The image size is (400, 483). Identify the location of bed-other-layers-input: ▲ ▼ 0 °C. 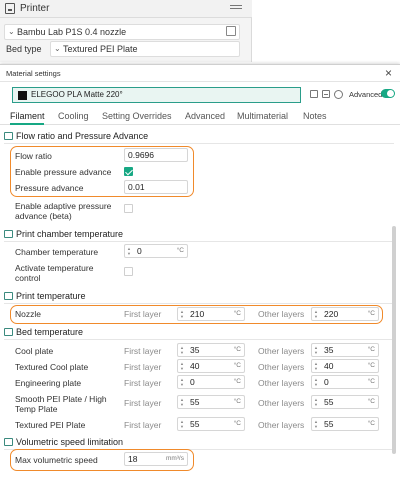
(345, 382).